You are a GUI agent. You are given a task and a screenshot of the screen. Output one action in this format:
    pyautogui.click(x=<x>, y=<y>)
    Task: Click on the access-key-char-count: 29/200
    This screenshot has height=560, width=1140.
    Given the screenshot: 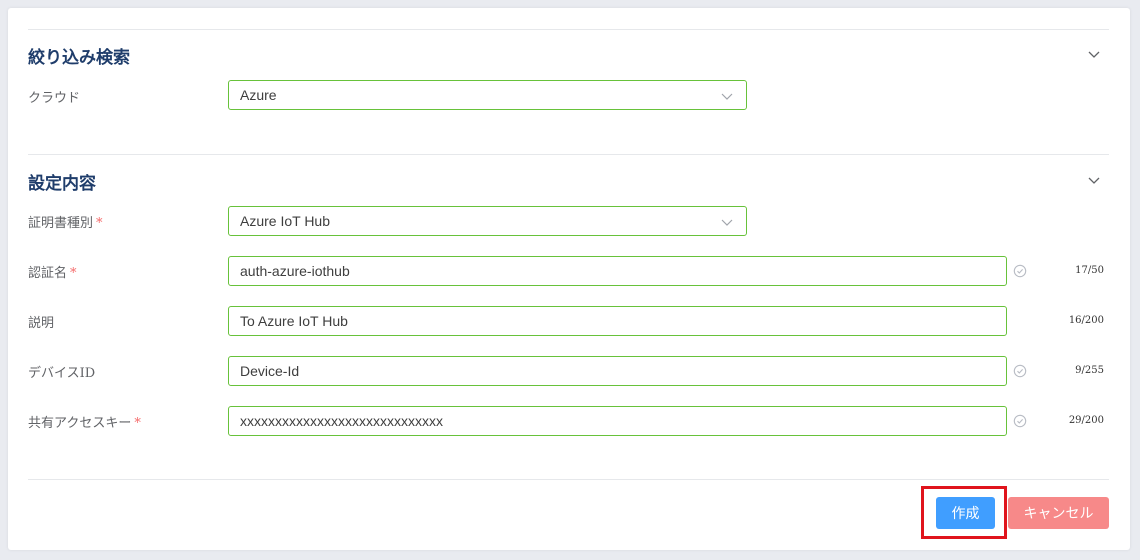 What is the action you would take?
    pyautogui.click(x=1086, y=420)
    